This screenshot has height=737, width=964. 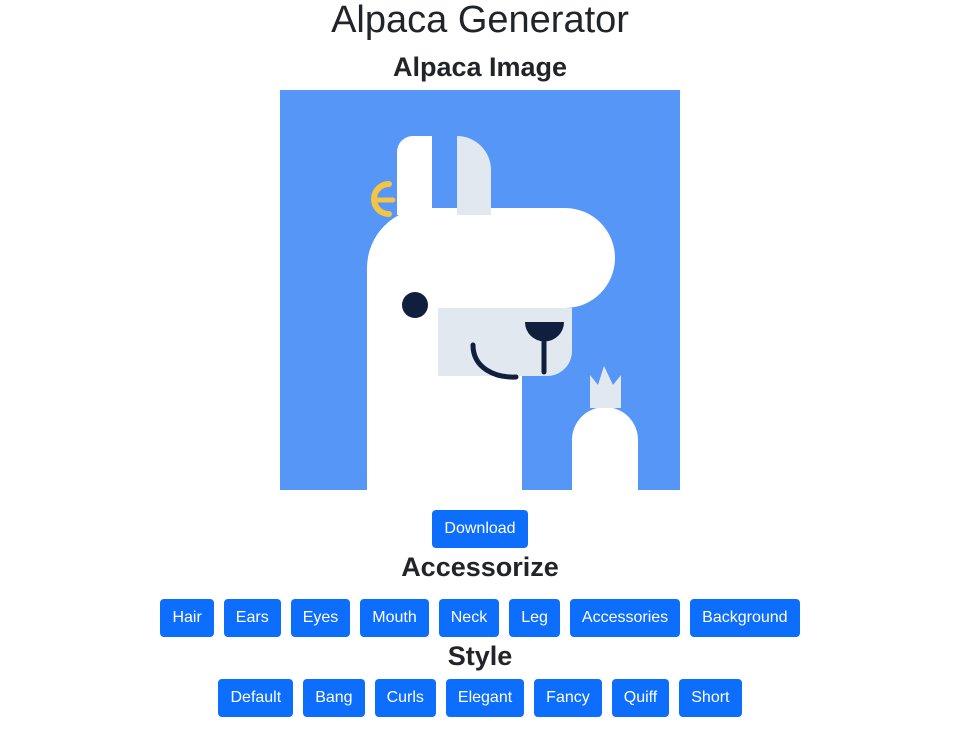 What do you see at coordinates (640, 698) in the screenshot?
I see `style-quiff-button: Quiff` at bounding box center [640, 698].